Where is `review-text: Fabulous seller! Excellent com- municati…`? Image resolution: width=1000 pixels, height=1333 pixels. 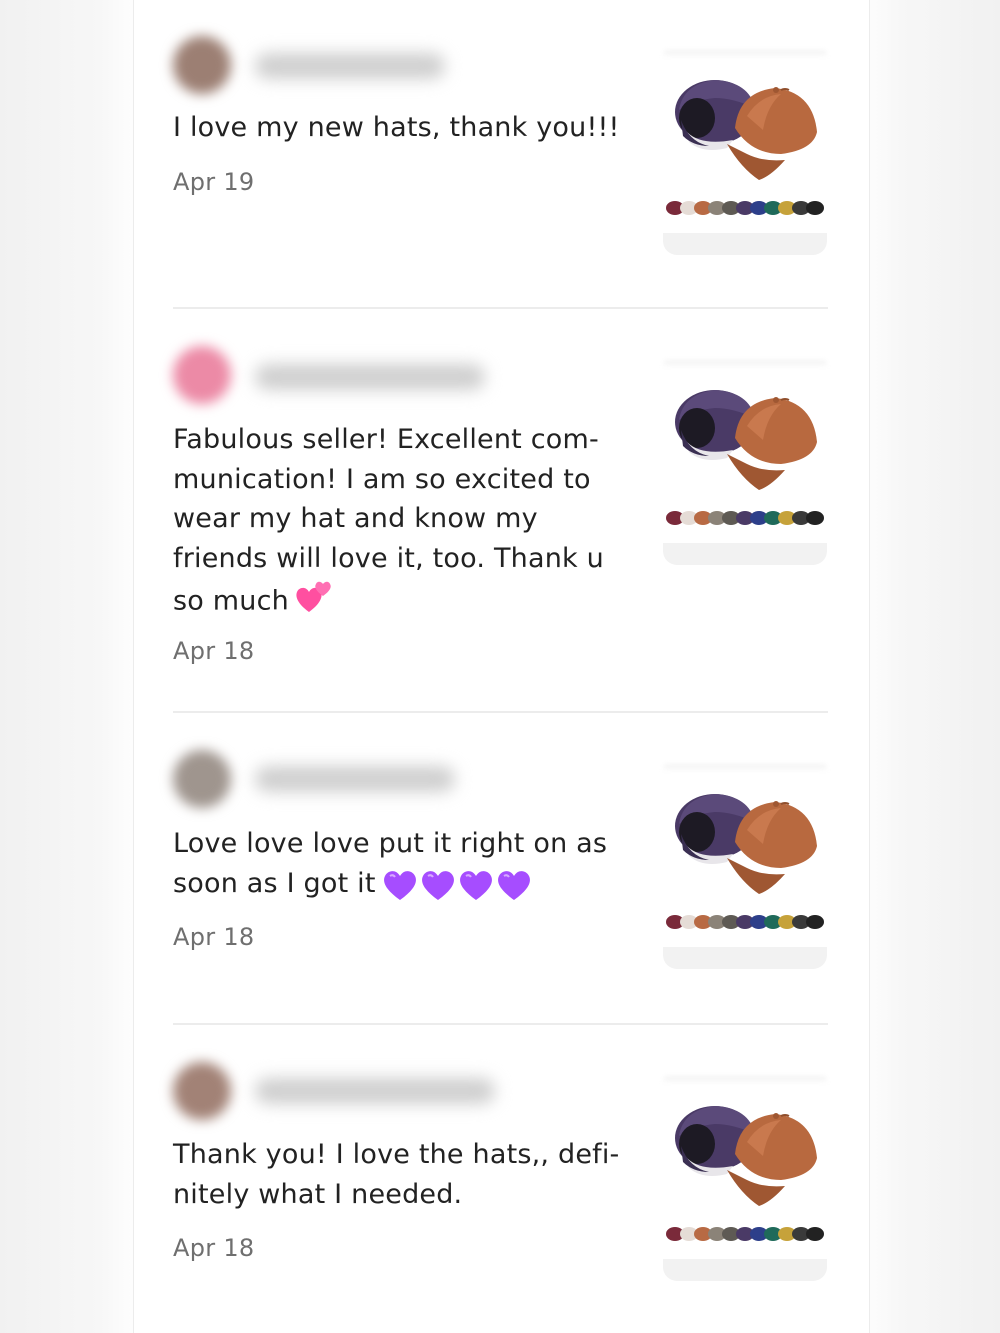
review-text: Fabulous seller! Excellent com- municati… is located at coordinates (408, 523).